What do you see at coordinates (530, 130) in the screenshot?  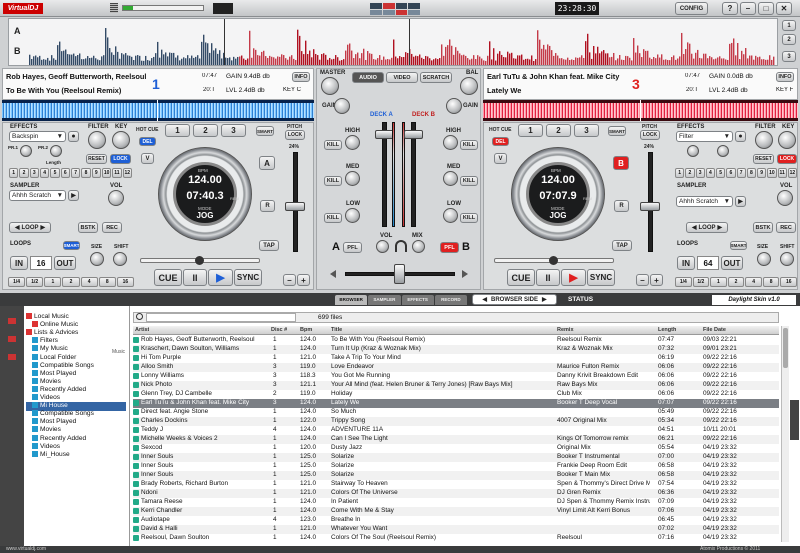 I see `deck-b-cue-1-button: 1` at bounding box center [530, 130].